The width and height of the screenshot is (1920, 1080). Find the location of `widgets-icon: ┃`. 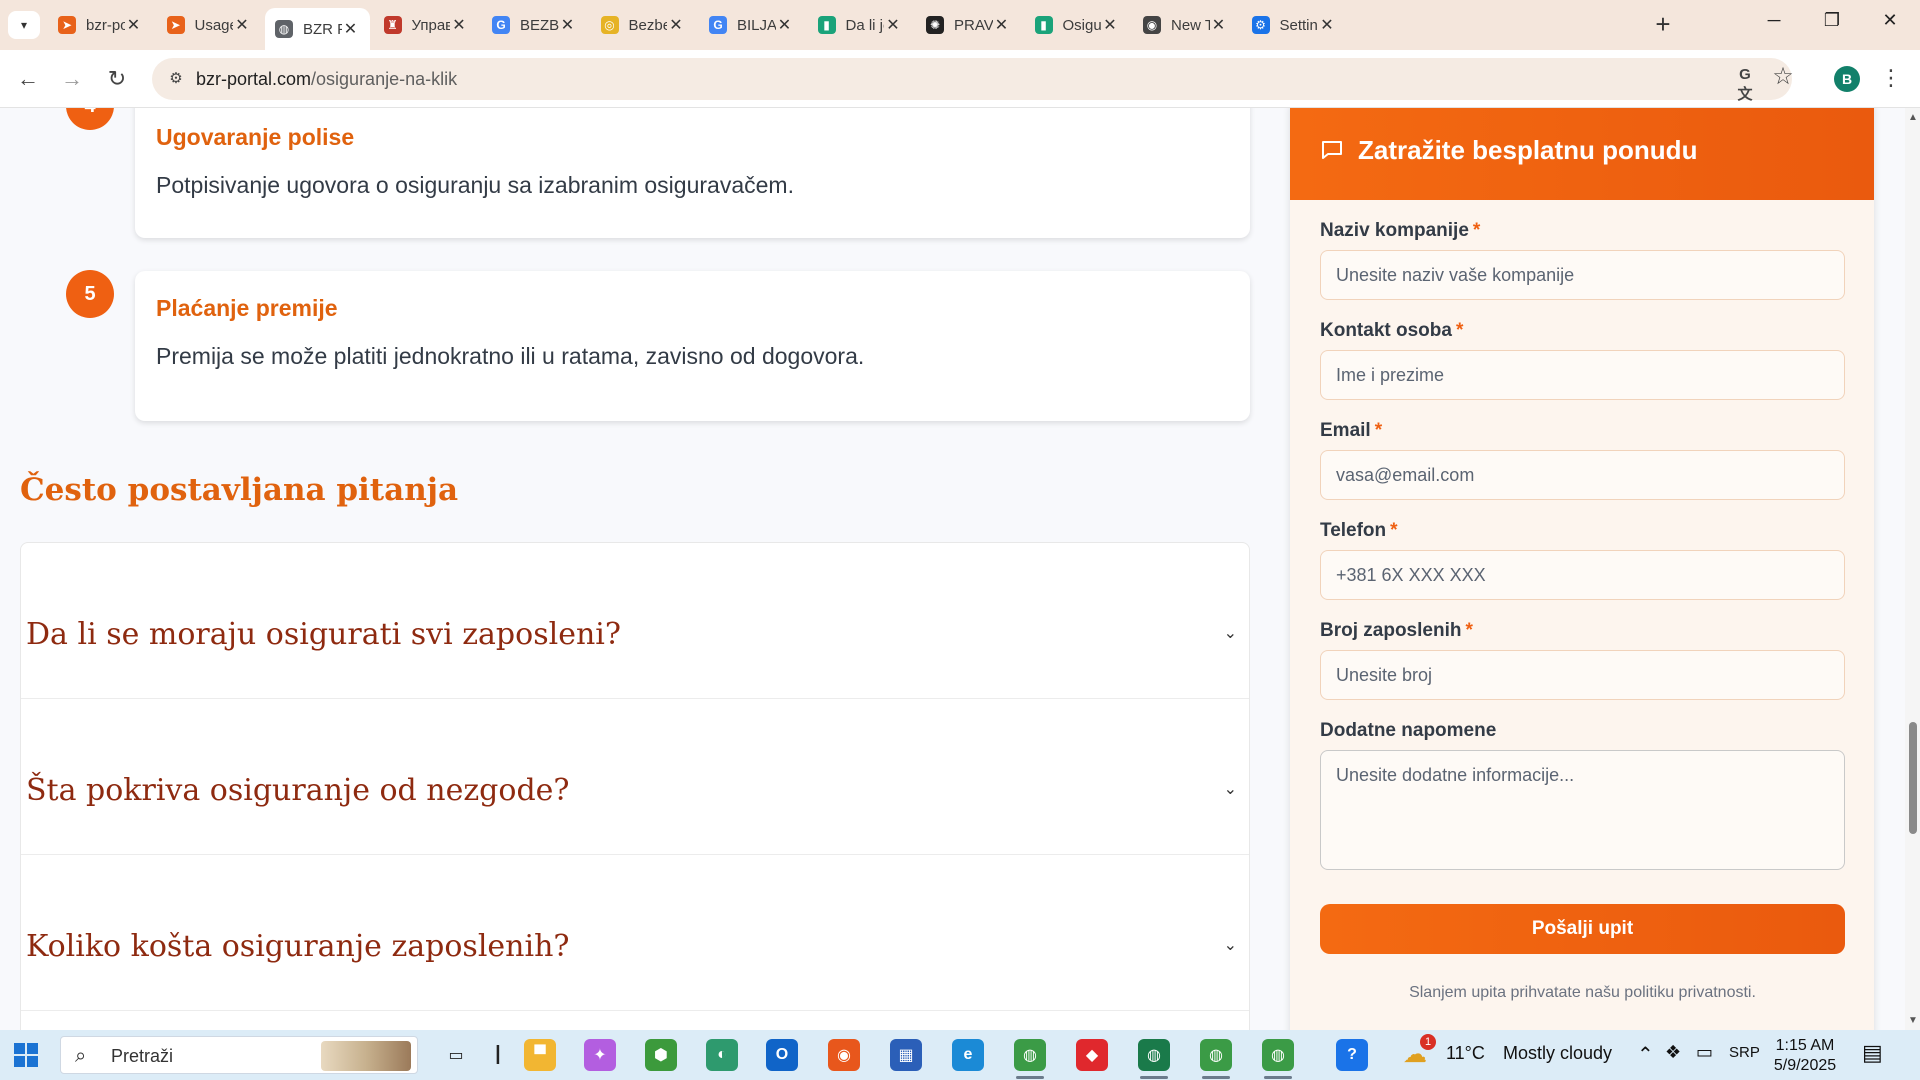

widgets-icon: ┃ is located at coordinates (498, 1055).